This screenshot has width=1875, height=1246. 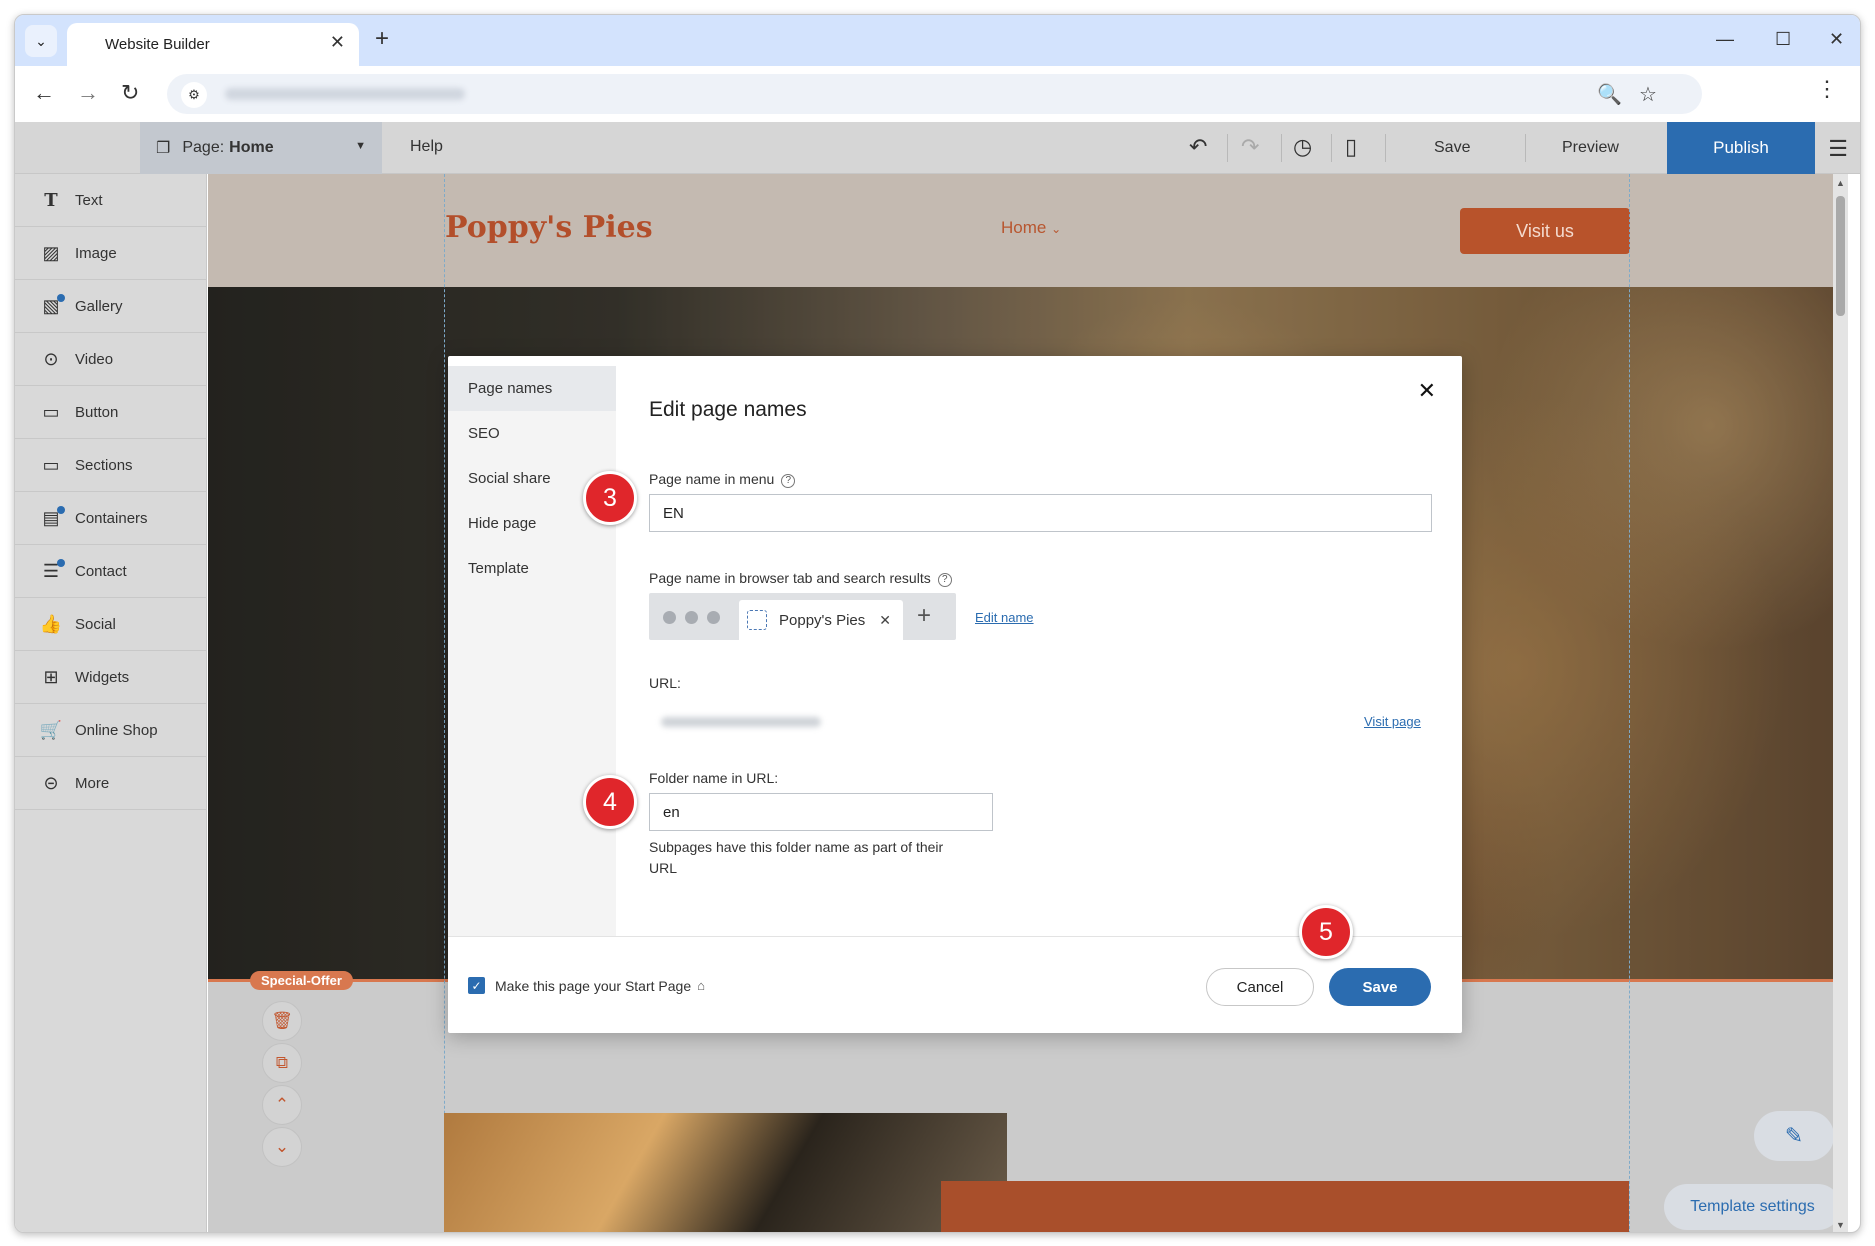 I want to click on orange-block, so click(x=1285, y=1206).